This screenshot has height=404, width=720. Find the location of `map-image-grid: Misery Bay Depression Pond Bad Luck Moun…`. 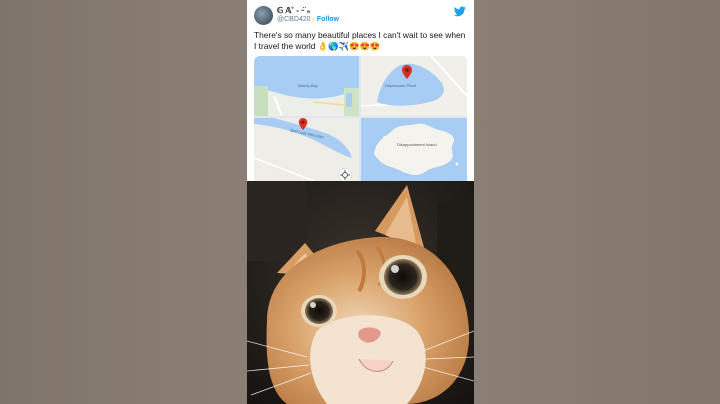

map-image-grid: Misery Bay Depression Pond Bad Luck Moun… is located at coordinates (360, 118).